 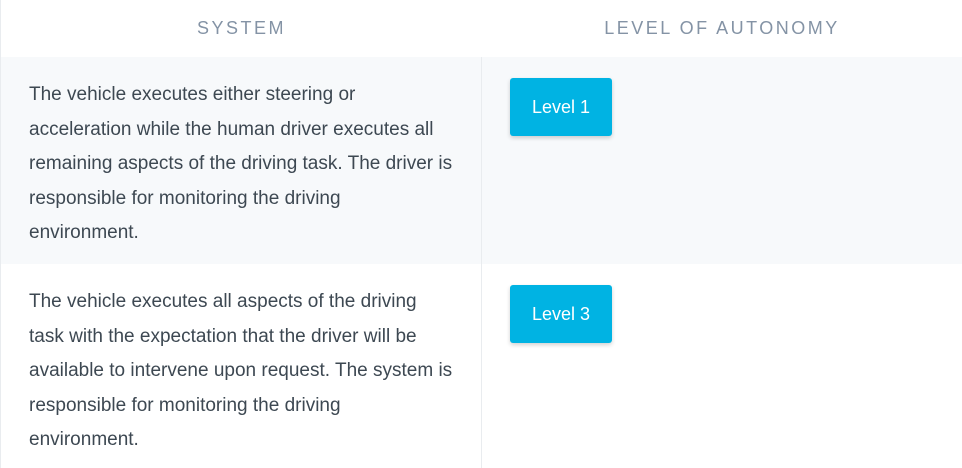 What do you see at coordinates (722, 28) in the screenshot?
I see `column-header-level: LEVEL OF AUTONOMY` at bounding box center [722, 28].